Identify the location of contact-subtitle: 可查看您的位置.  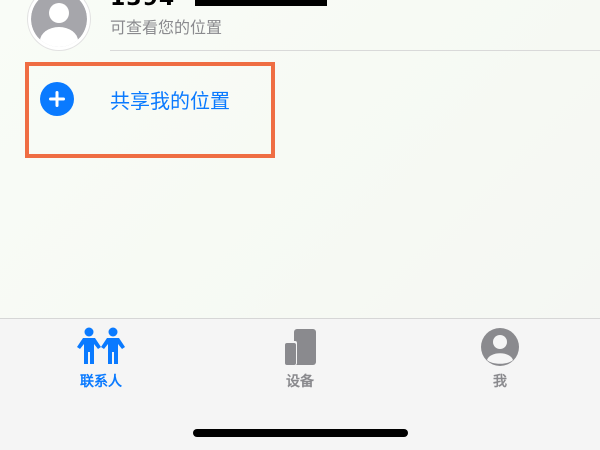
(166, 27).